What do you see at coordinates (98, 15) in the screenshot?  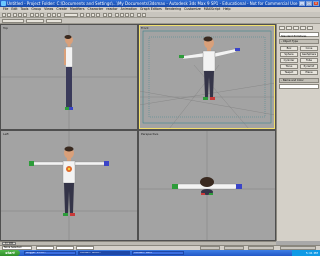 I see `percent-snap-icon` at bounding box center [98, 15].